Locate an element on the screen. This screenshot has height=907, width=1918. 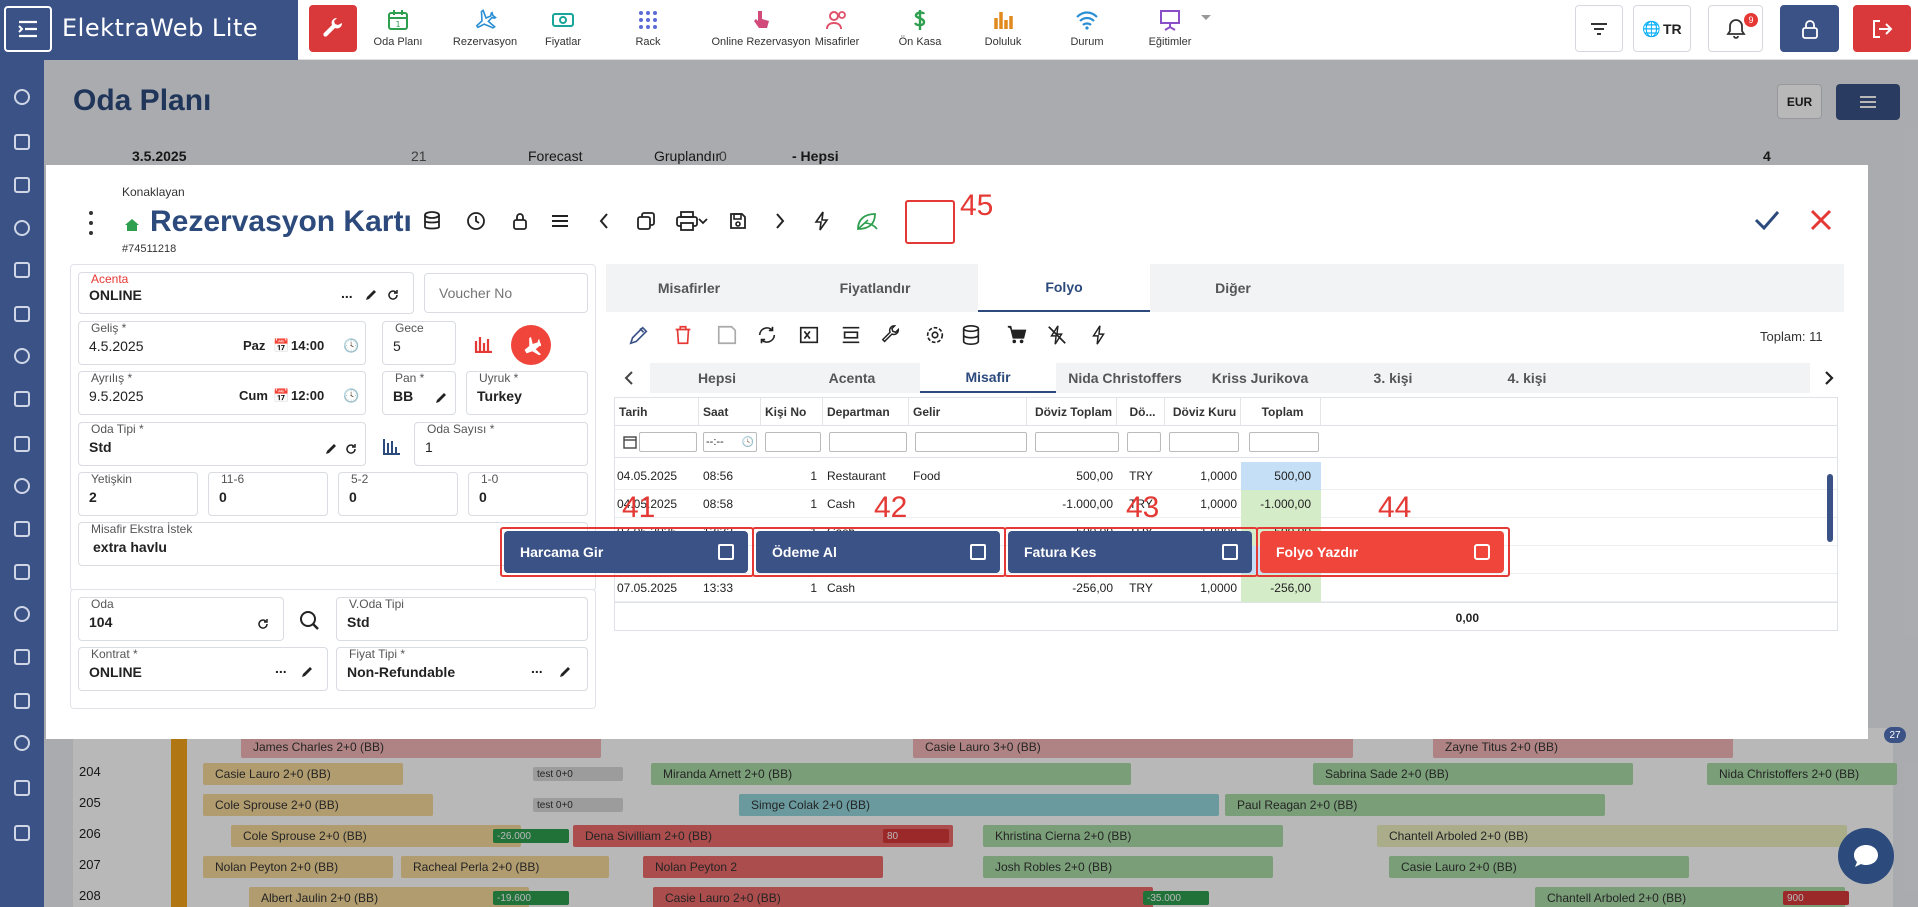
board-field: Pan * BB is located at coordinates (419, 393).